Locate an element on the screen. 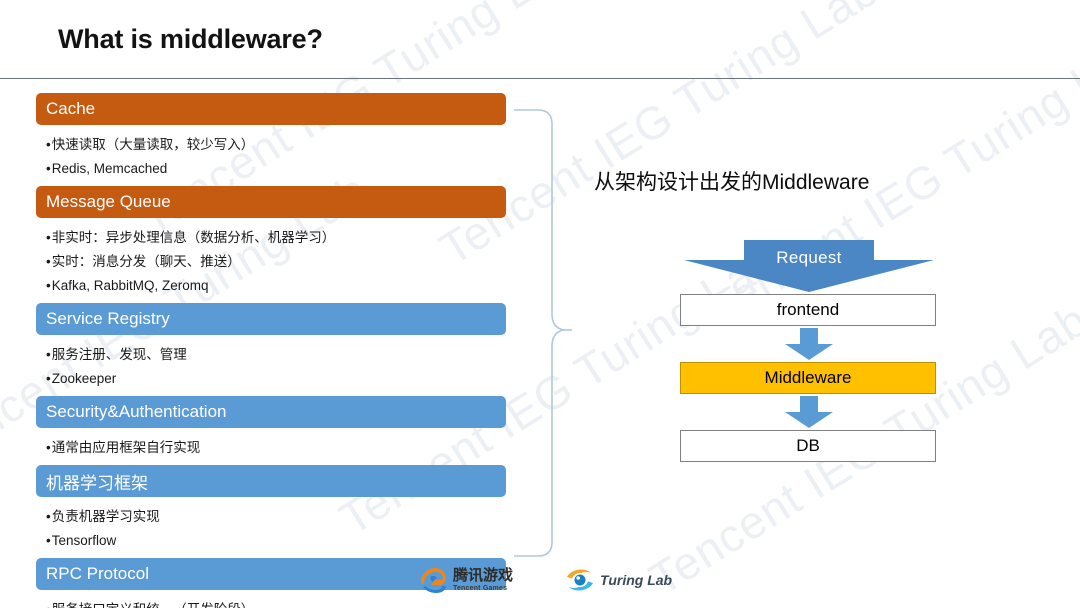 This screenshot has width=1080, height=608. bullet-item: •负责机器学习实现 is located at coordinates (276, 517).